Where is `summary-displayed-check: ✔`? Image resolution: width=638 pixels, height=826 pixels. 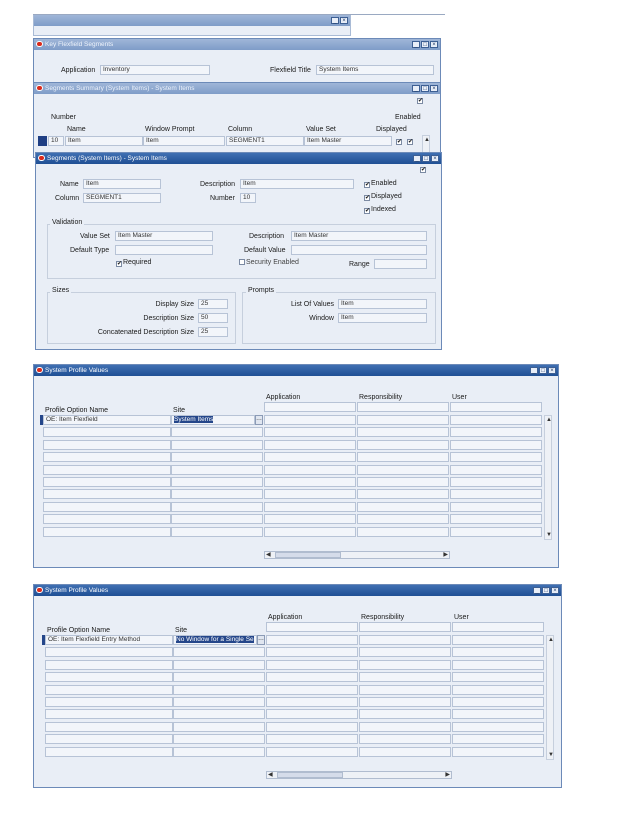
summary-displayed-check: ✔ is located at coordinates (399, 141).